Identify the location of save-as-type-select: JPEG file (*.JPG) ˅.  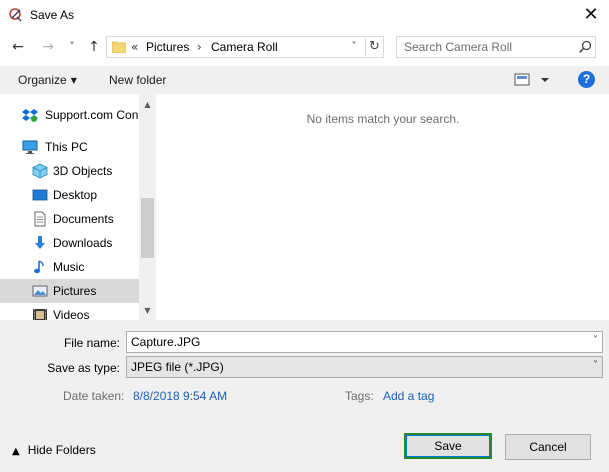
(364, 367).